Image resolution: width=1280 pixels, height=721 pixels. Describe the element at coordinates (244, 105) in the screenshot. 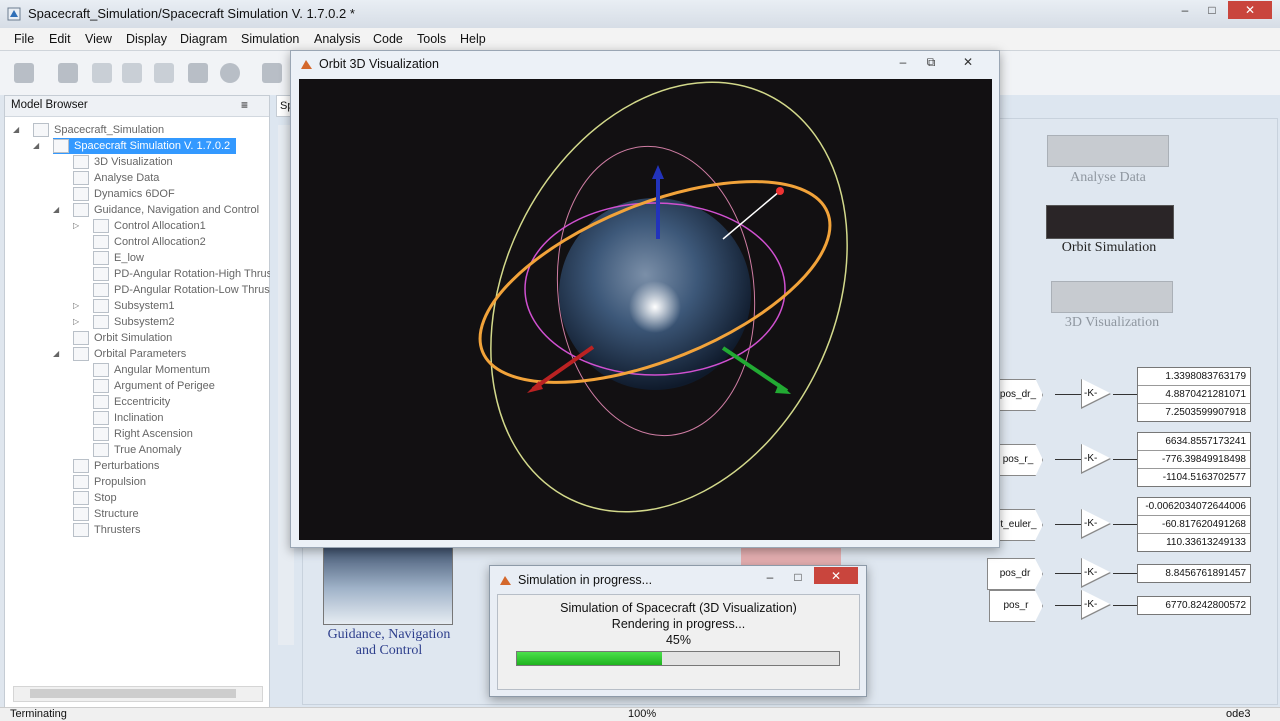

I see `panel-menu-icon: ≡` at that location.